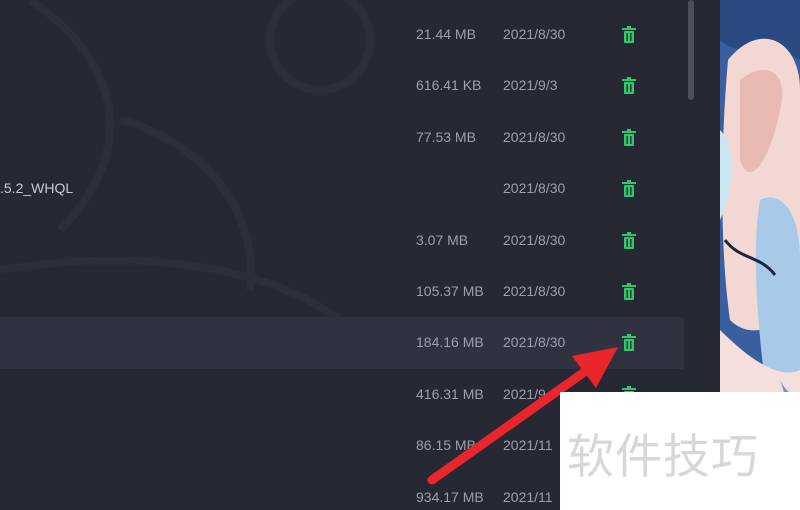  What do you see at coordinates (342, 240) in the screenshot?
I see `list-item: 3.07 MB 2021/8/30` at bounding box center [342, 240].